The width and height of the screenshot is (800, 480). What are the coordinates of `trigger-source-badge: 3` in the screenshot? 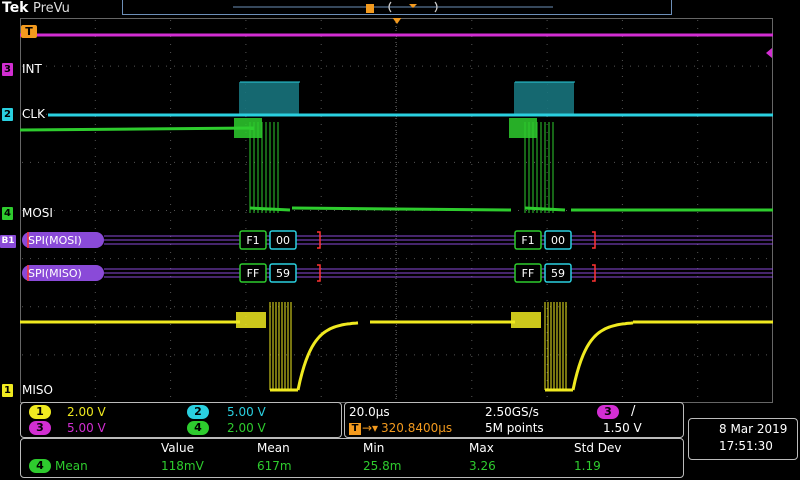 It's located at (608, 412).